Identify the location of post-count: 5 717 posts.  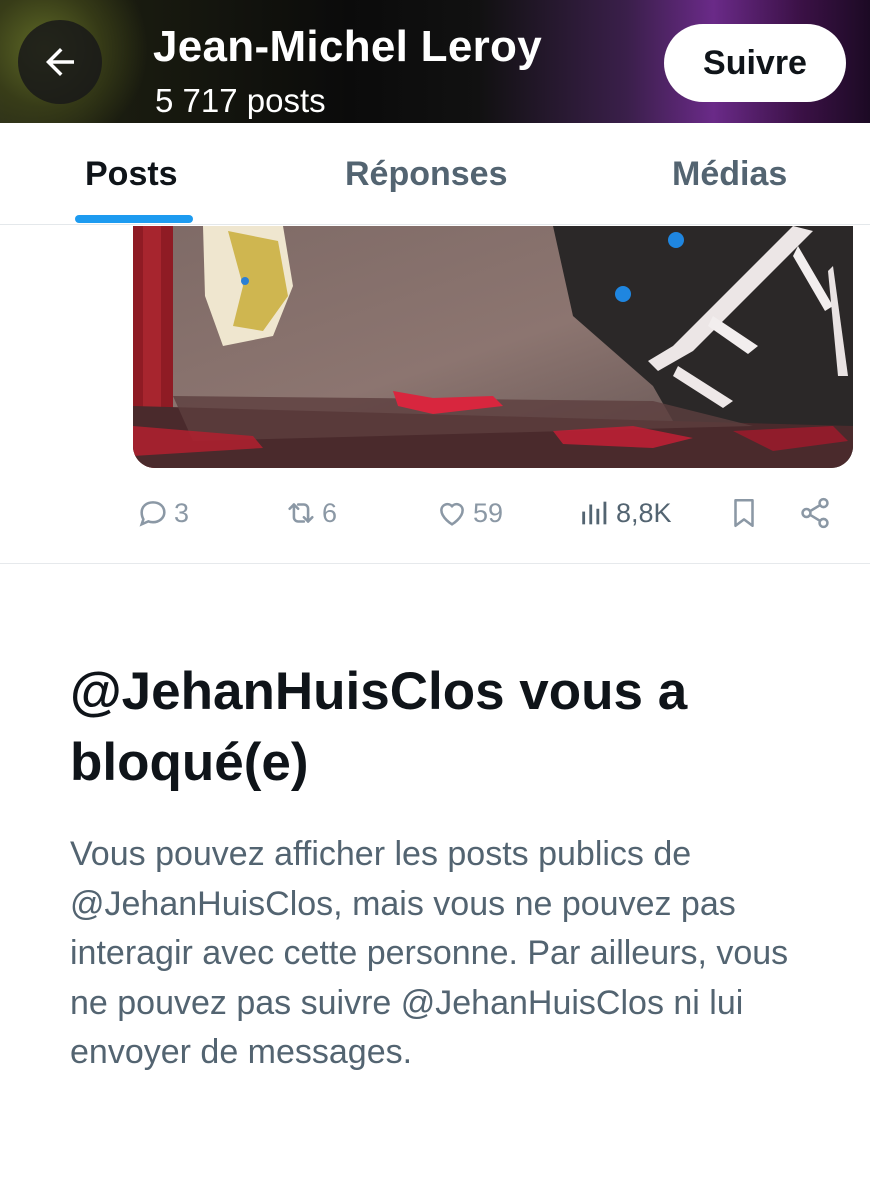
(240, 100).